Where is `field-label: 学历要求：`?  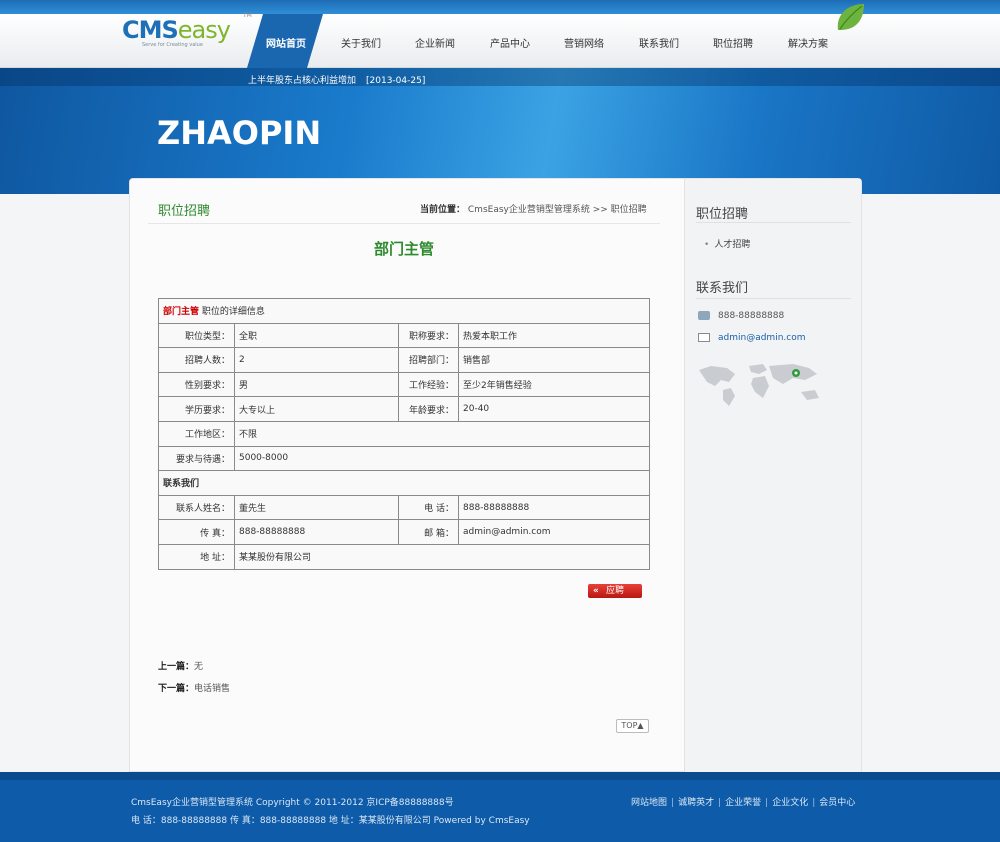
field-label: 学历要求： is located at coordinates (196, 409).